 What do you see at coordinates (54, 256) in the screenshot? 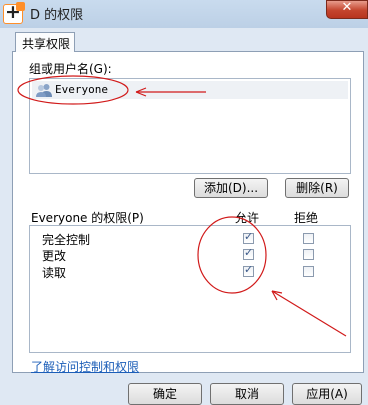
I see `permission-name: 更改` at bounding box center [54, 256].